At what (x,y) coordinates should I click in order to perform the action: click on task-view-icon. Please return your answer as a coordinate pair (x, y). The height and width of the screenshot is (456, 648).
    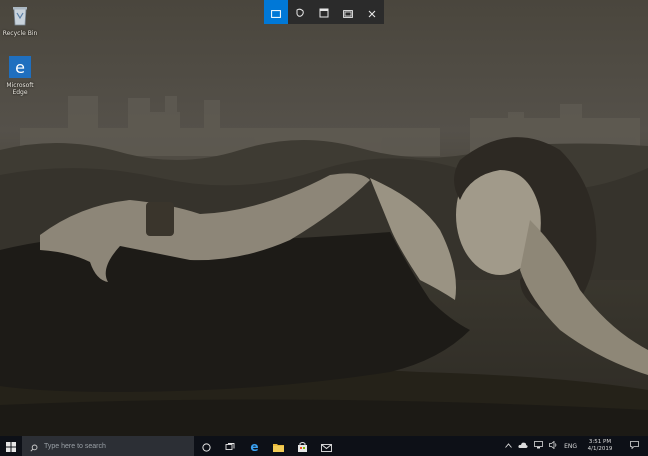
    Looking at the image, I should click on (230, 446).